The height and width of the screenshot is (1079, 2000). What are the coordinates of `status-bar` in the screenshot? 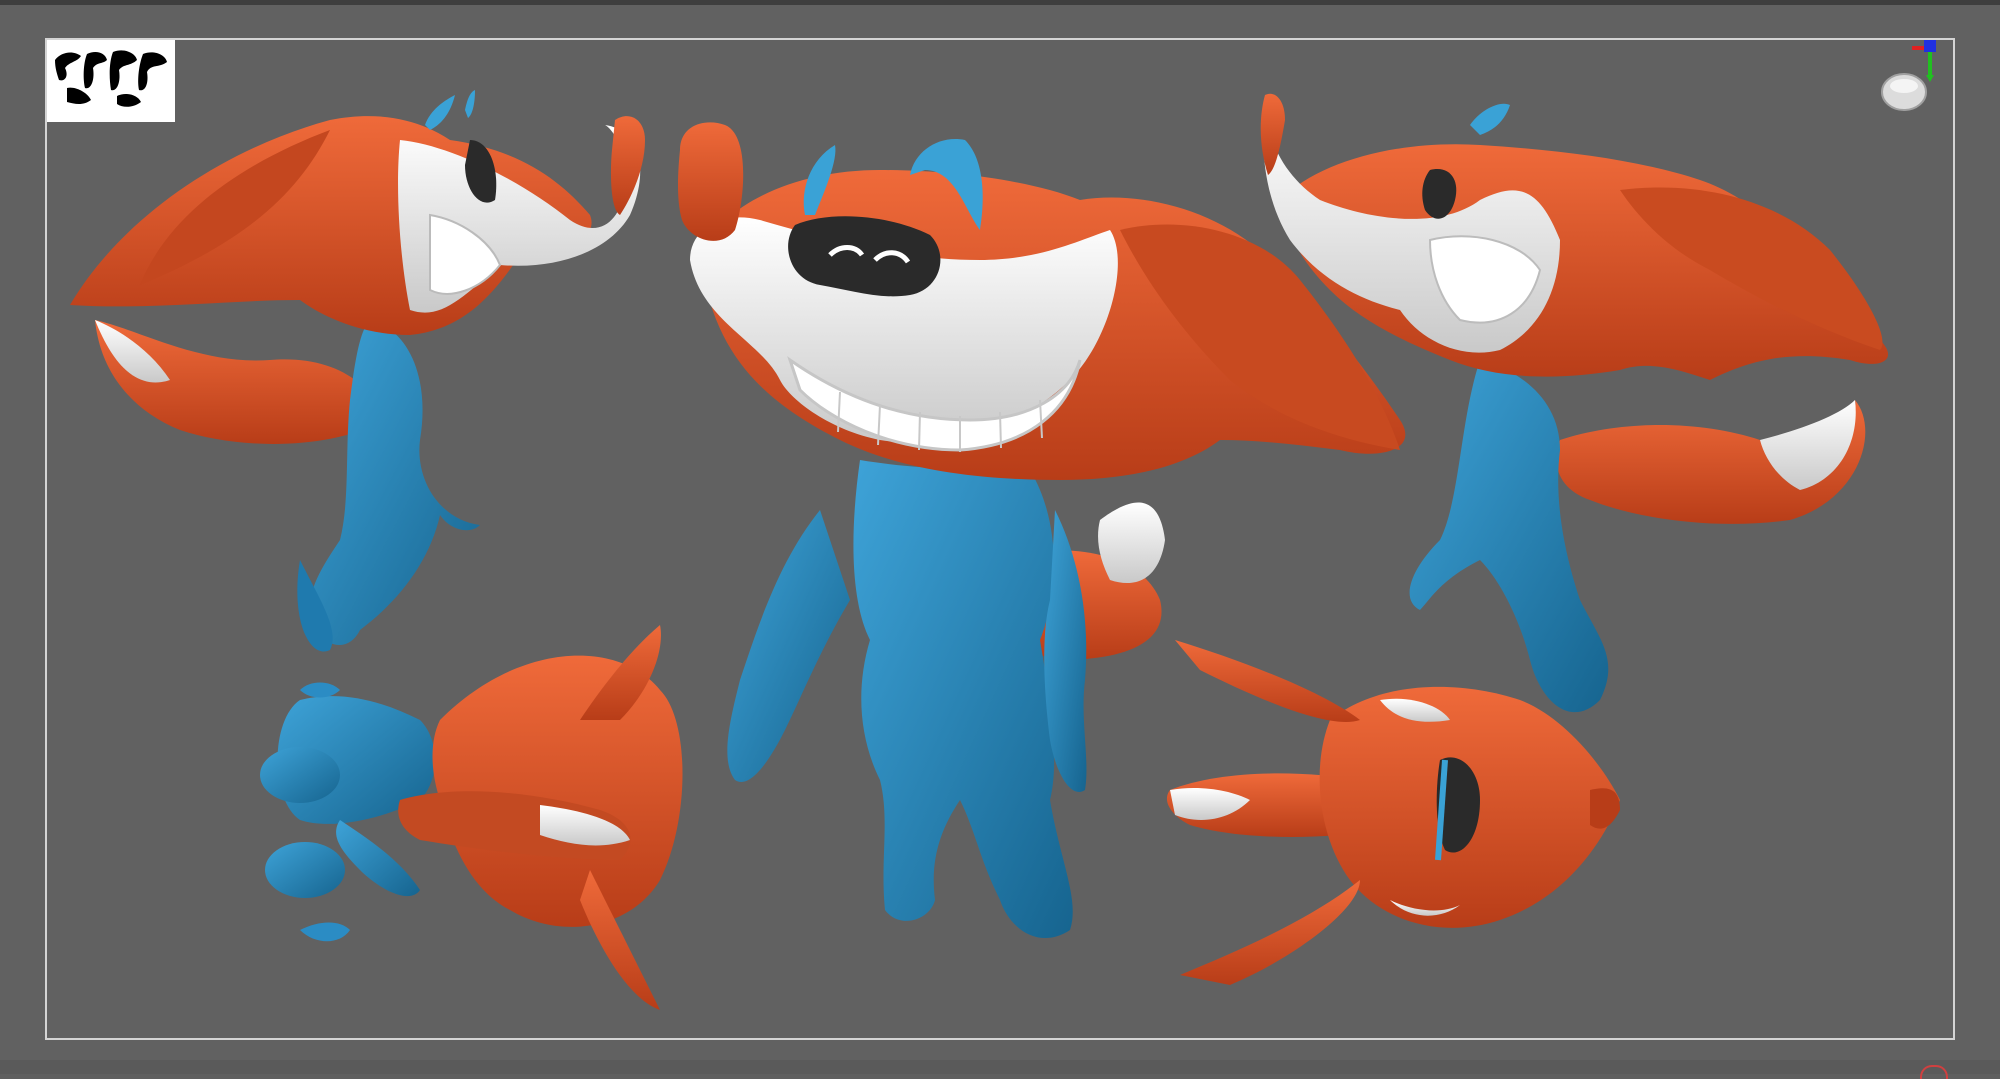 It's located at (1000, 1067).